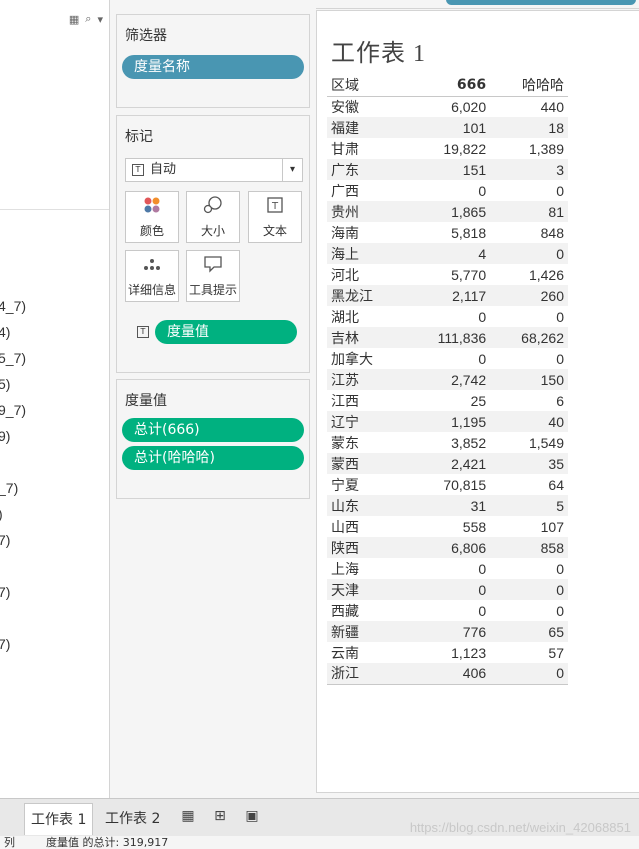 Image resolution: width=639 pixels, height=849 pixels. I want to click on region-cell: 新疆, so click(365, 631).